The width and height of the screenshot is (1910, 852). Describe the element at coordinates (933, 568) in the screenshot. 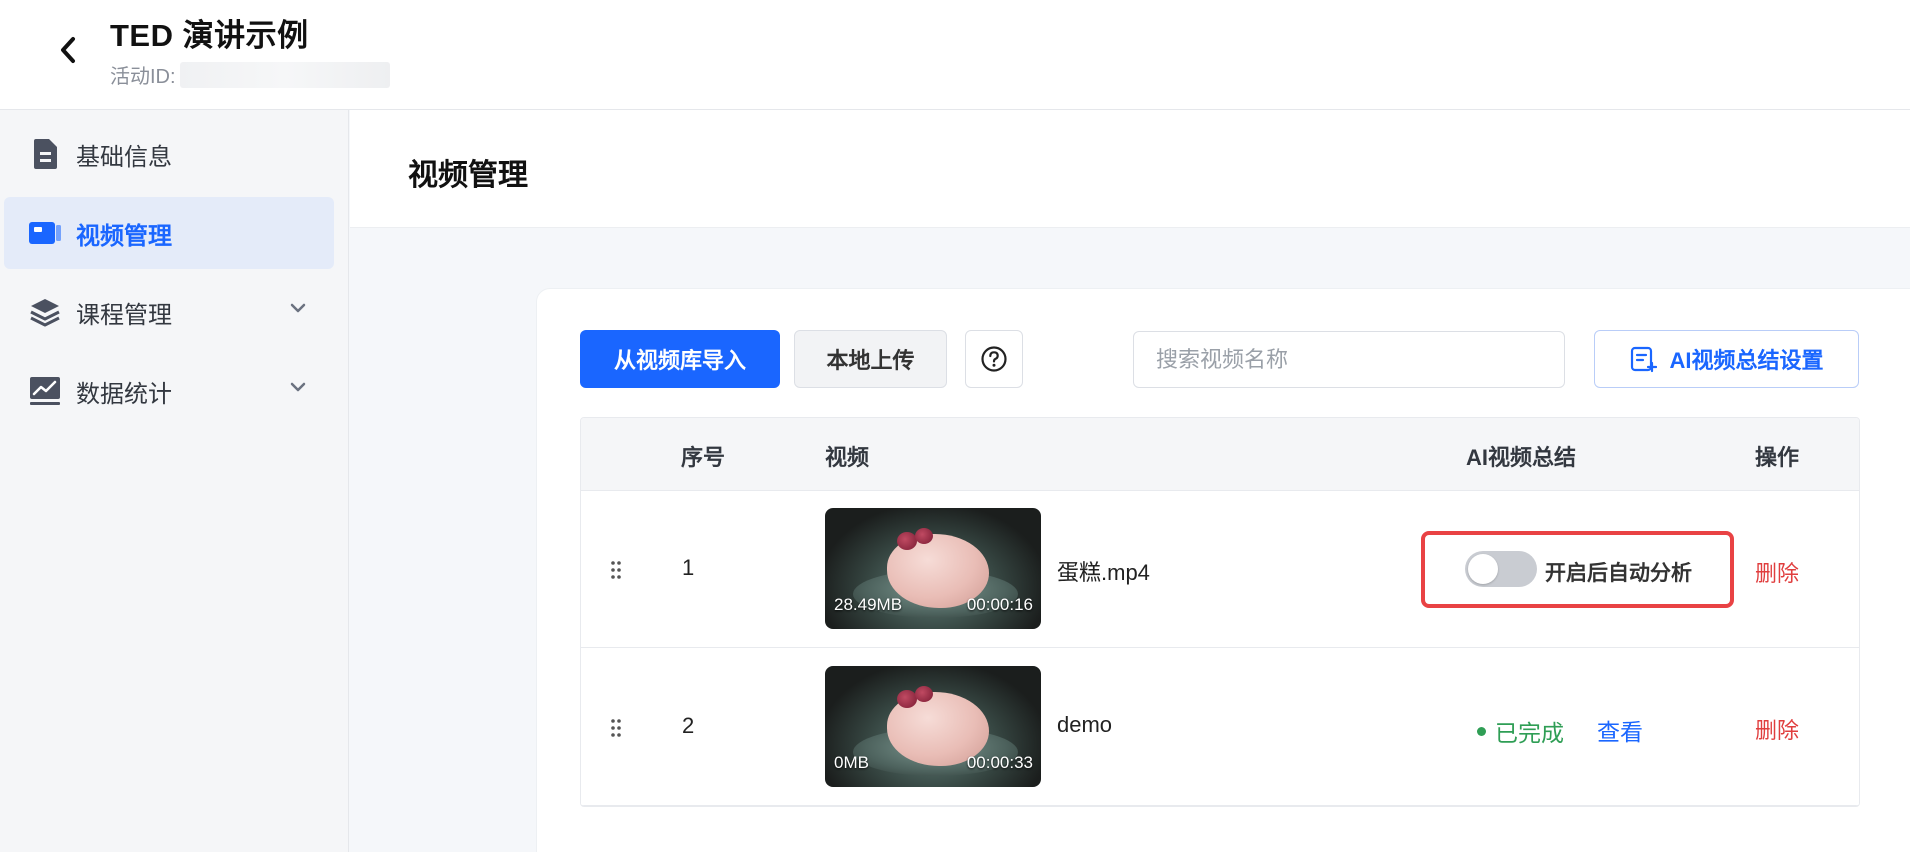

I see `video-thumbnail: 28.49MB 00:00:16` at that location.